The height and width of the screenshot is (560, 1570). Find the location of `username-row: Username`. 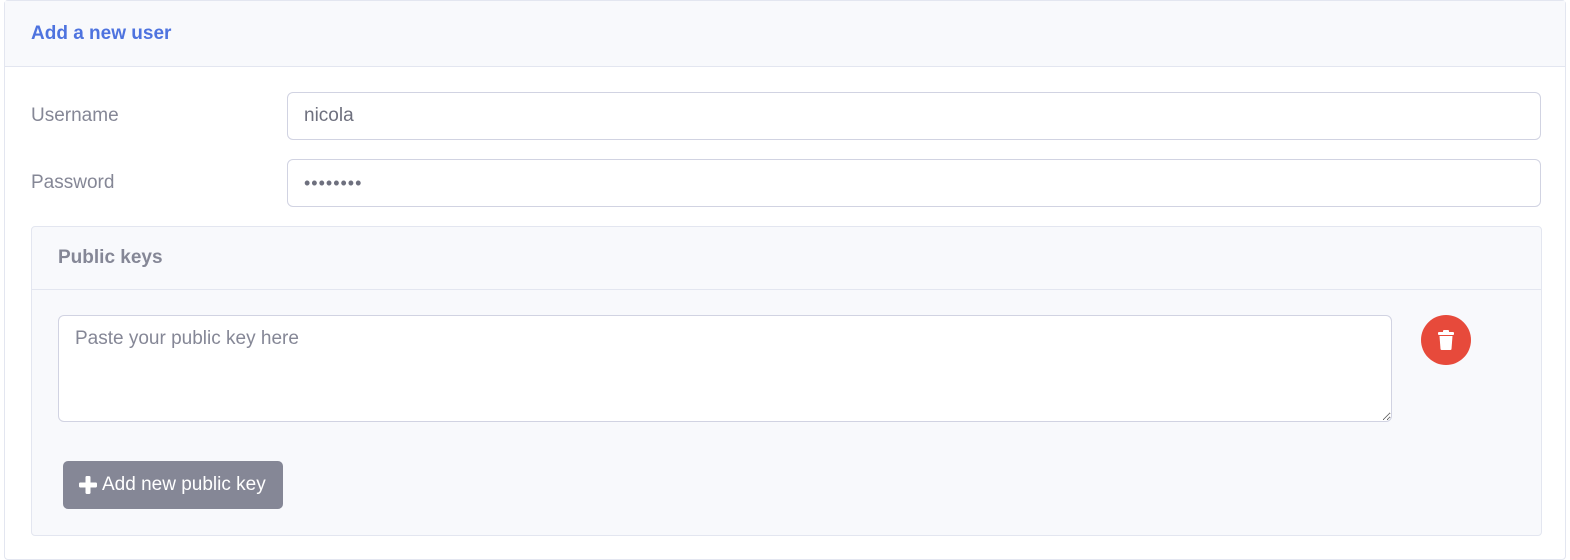

username-row: Username is located at coordinates (786, 116).